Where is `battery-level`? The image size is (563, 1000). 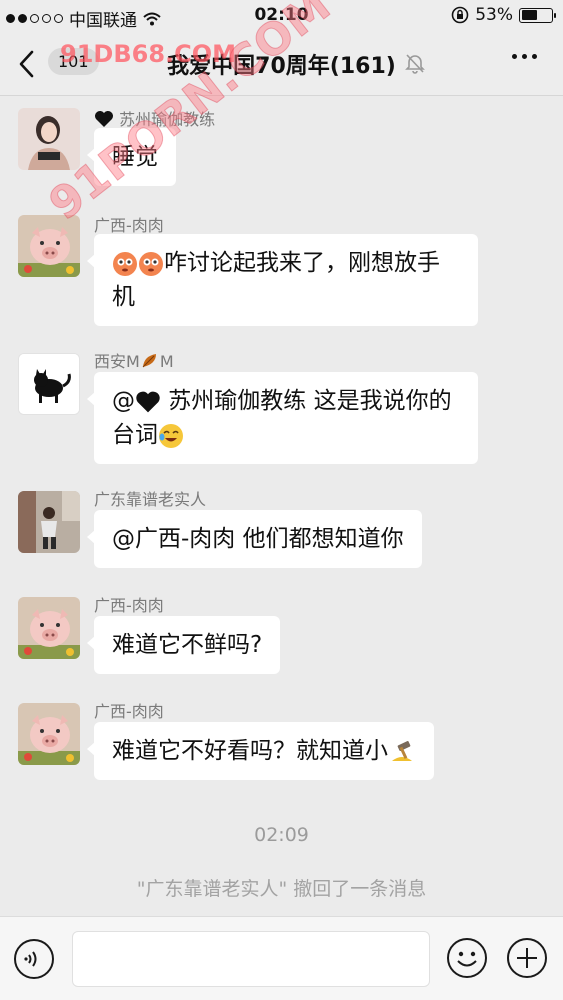 battery-level is located at coordinates (529, 15).